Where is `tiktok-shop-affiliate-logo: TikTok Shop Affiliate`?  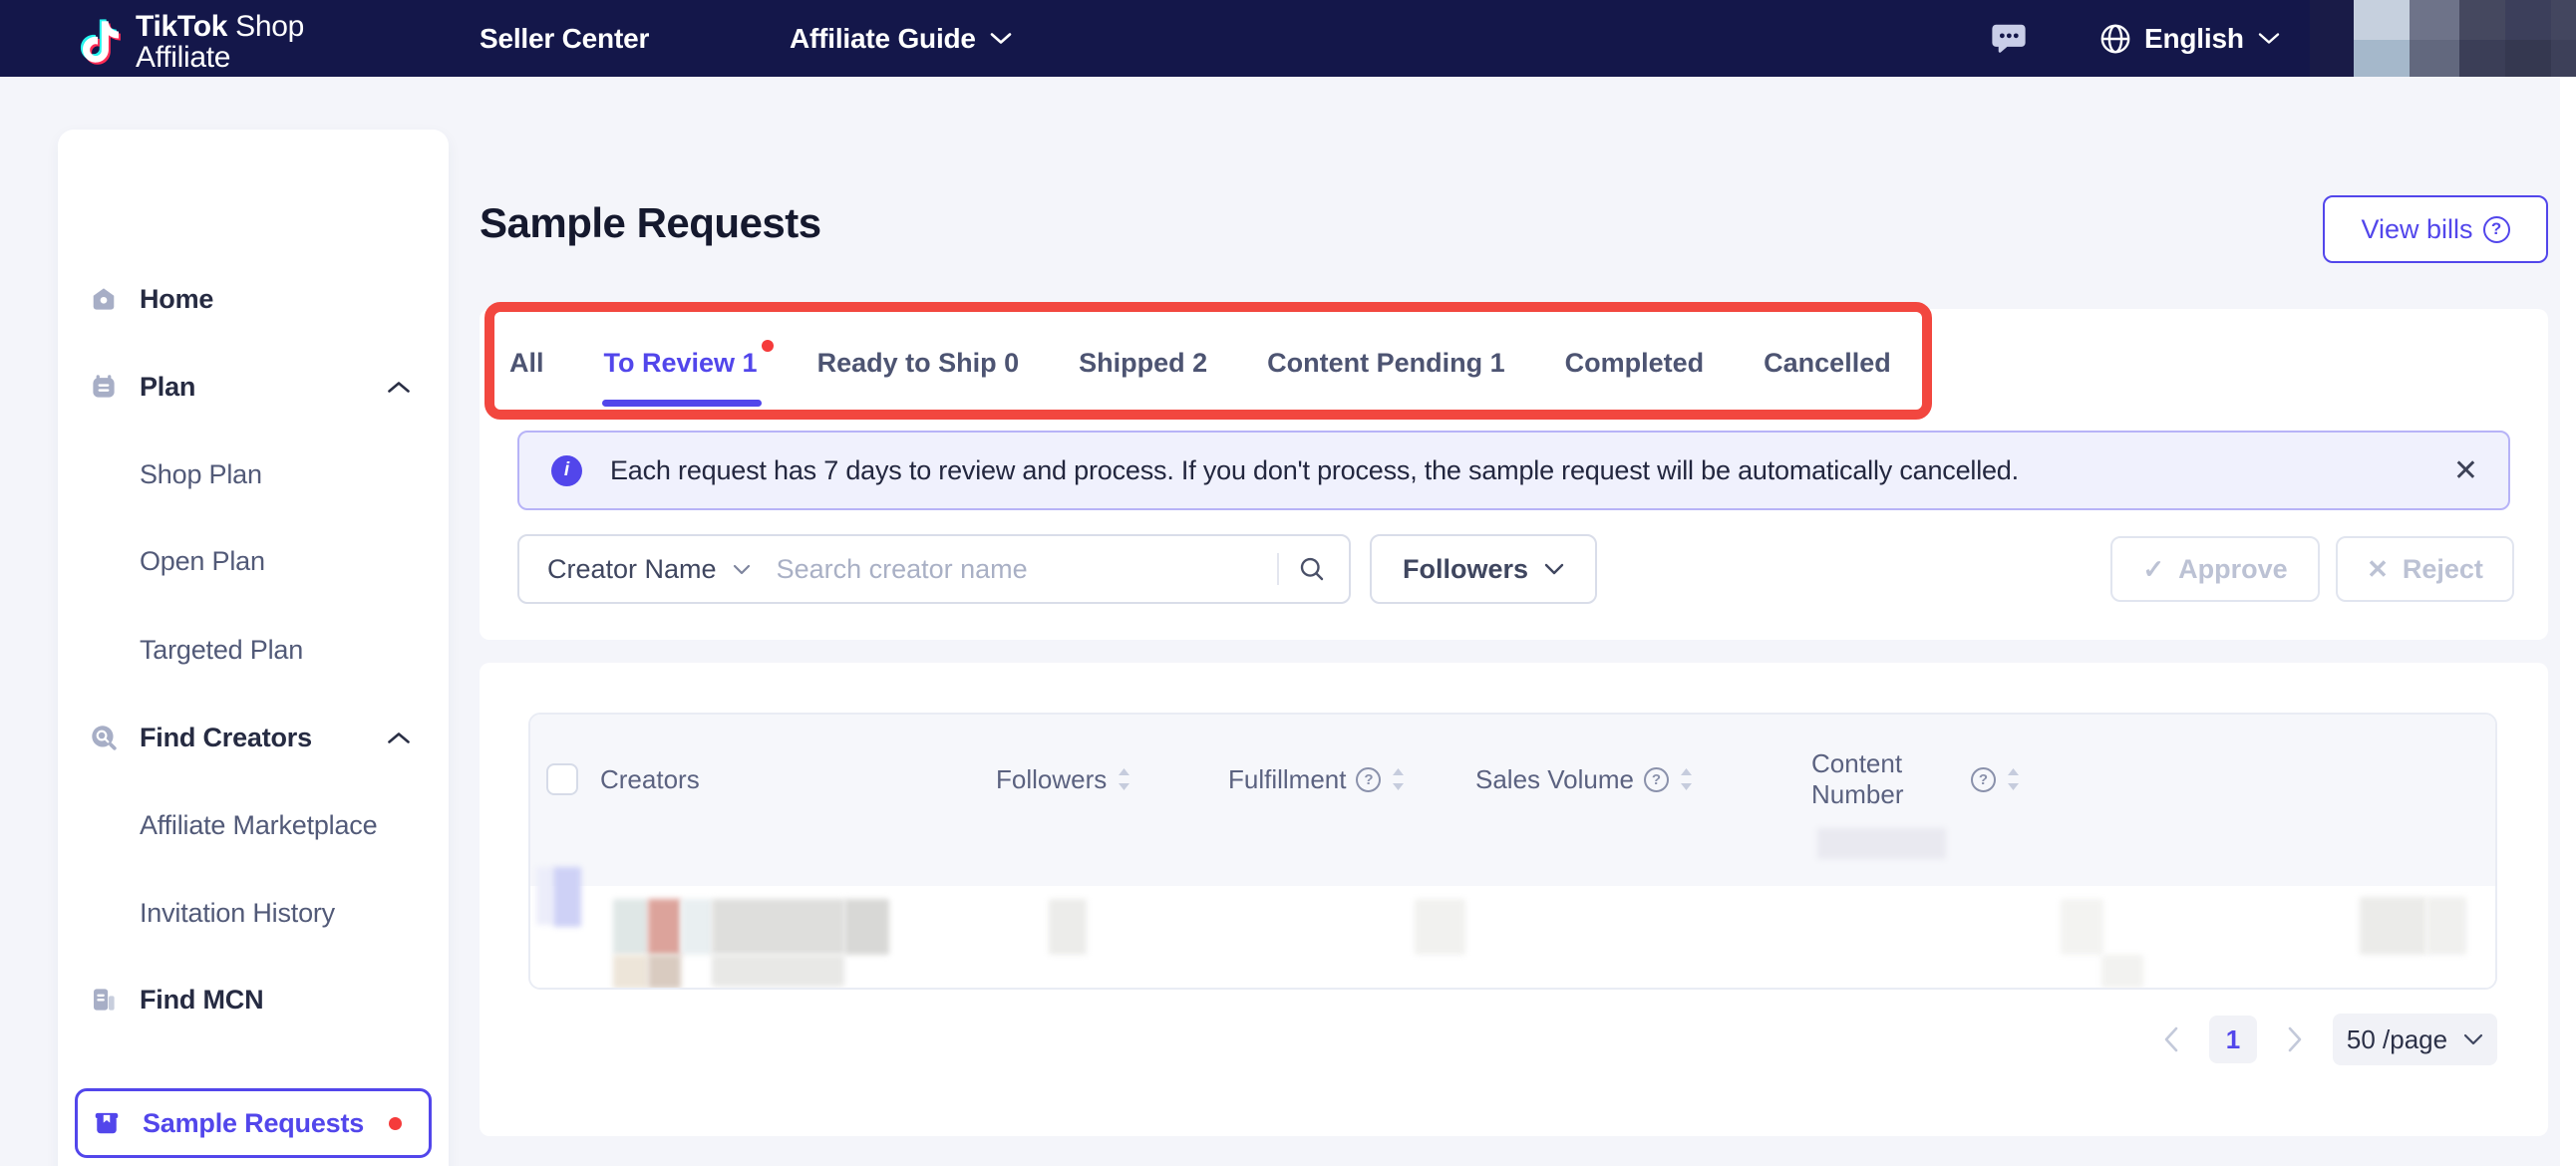
tiktok-shop-affiliate-logo: TikTok Shop Affiliate is located at coordinates (190, 42).